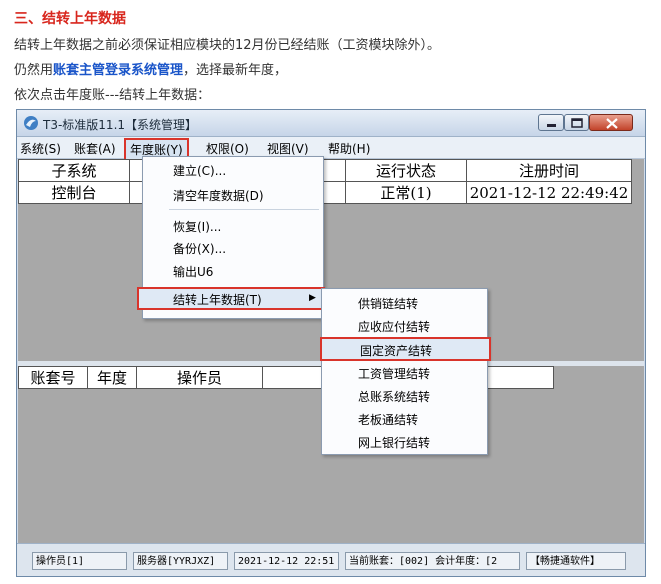  Describe the element at coordinates (286, 561) in the screenshot. I see `status-datetime: 2021-12-12 22:51` at that location.